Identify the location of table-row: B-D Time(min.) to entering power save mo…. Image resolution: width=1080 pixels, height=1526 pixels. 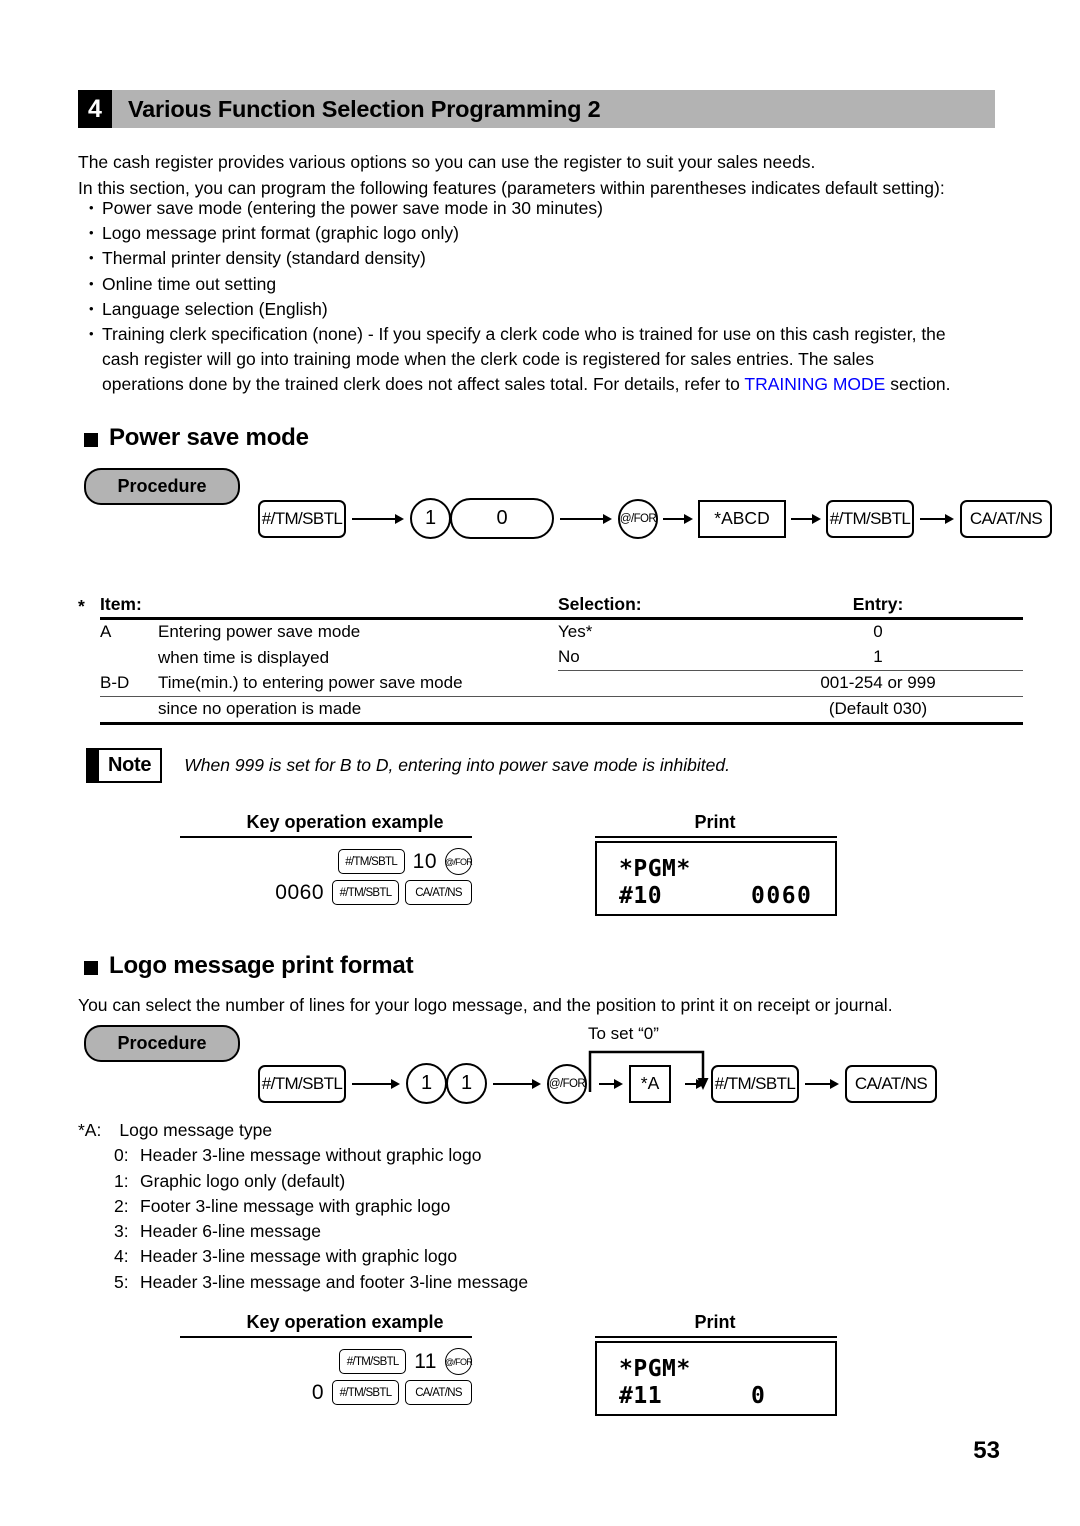
(550, 683).